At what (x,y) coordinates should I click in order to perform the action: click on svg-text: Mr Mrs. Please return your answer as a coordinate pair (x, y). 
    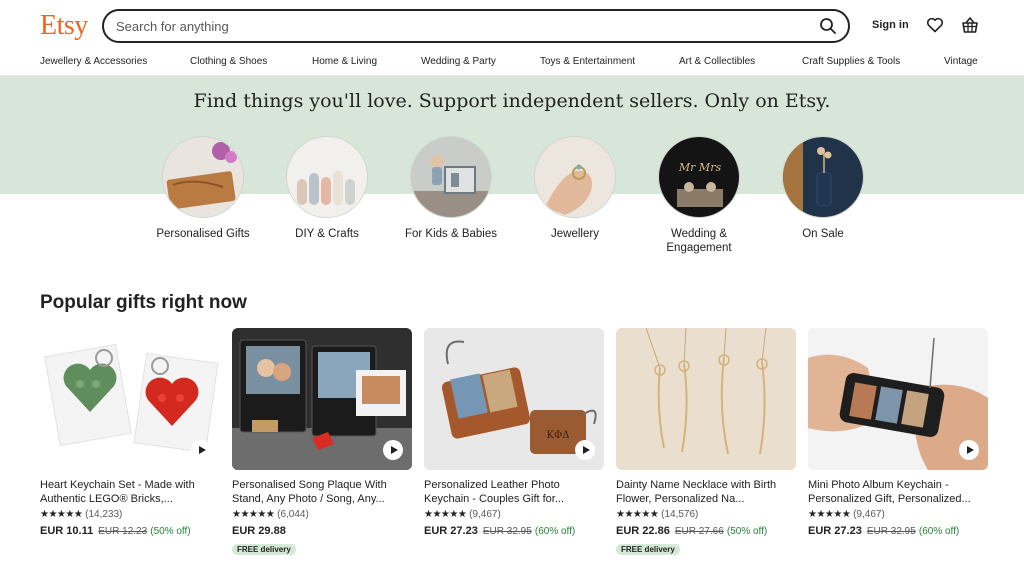
    Looking at the image, I should click on (700, 167).